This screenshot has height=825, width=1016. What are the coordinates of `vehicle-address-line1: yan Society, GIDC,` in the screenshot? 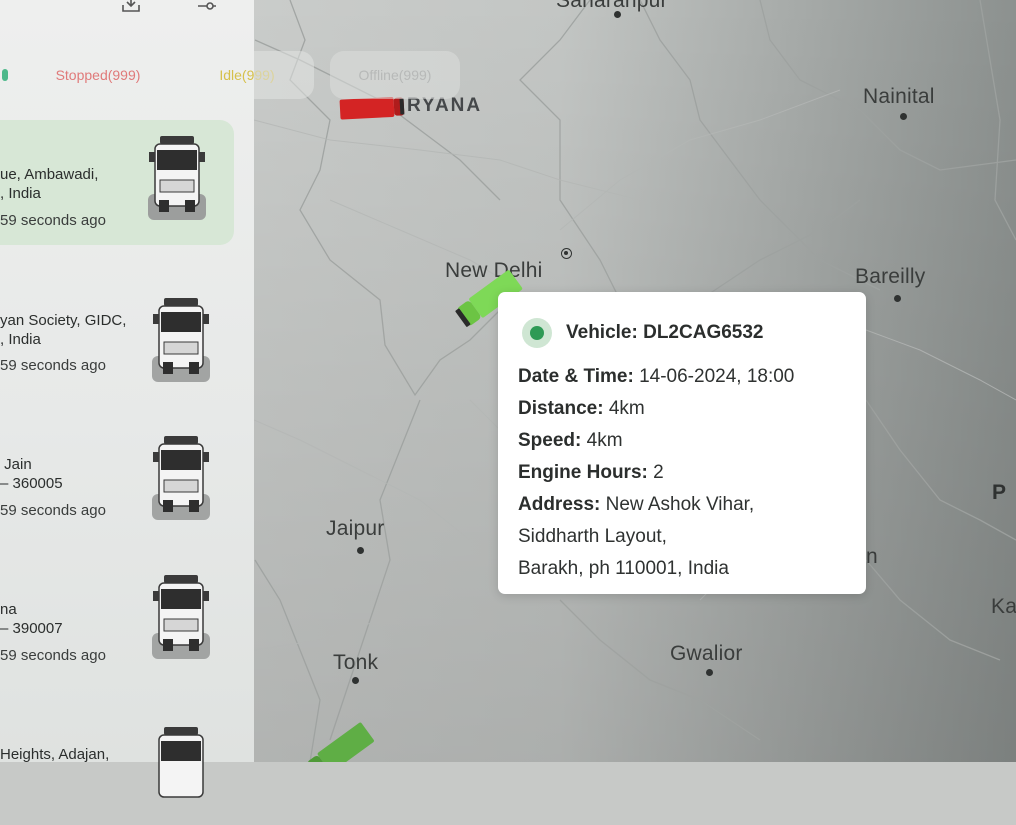 It's located at (63, 320).